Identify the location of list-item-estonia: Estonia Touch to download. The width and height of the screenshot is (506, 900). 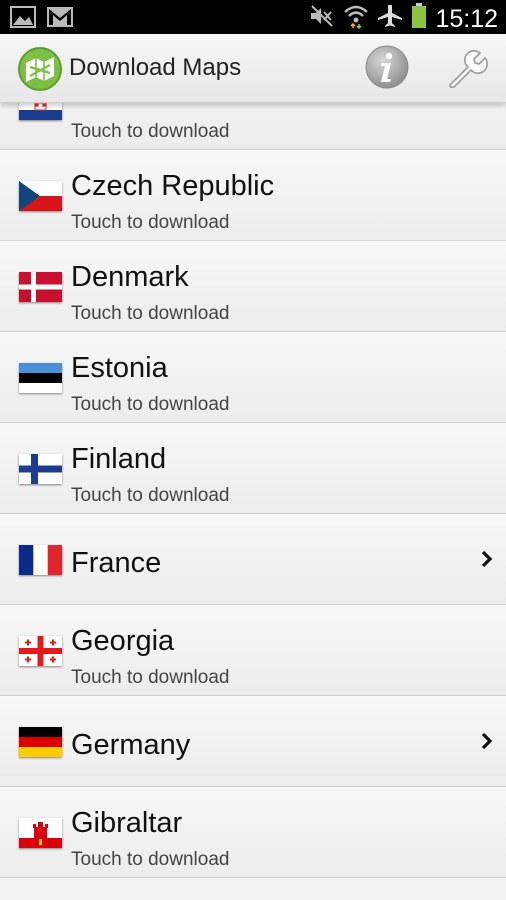
(253, 377).